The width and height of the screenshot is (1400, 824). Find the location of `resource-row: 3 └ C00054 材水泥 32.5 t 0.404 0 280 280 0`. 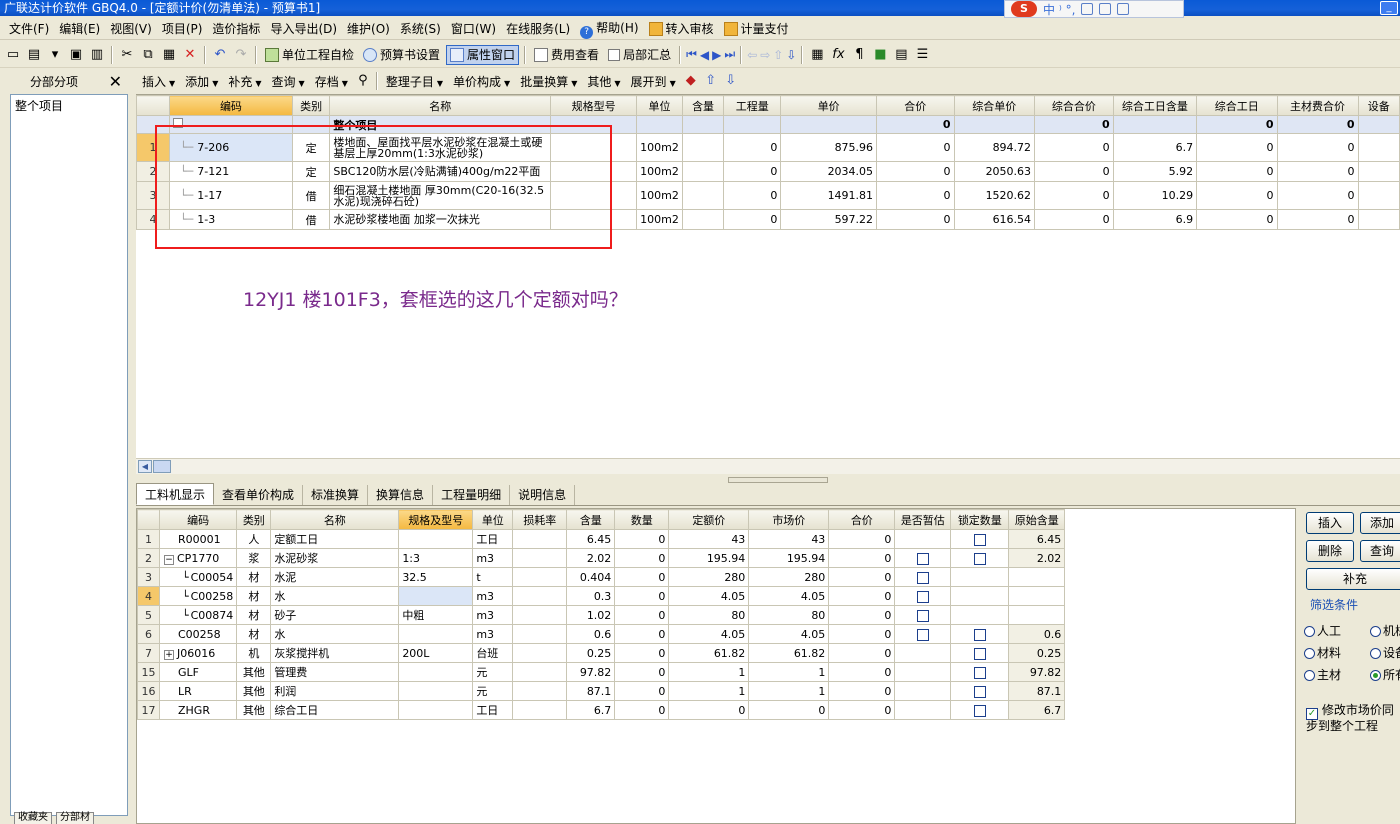

resource-row: 3 └ C00054 材水泥 32.5 t 0.404 0 280 280 0 is located at coordinates (601, 577).